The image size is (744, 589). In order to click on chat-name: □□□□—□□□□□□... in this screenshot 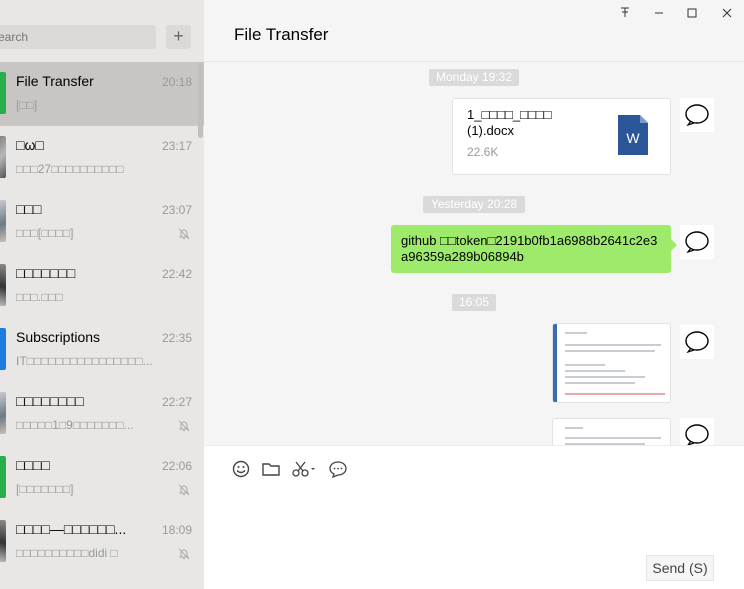, I will do `click(71, 529)`.